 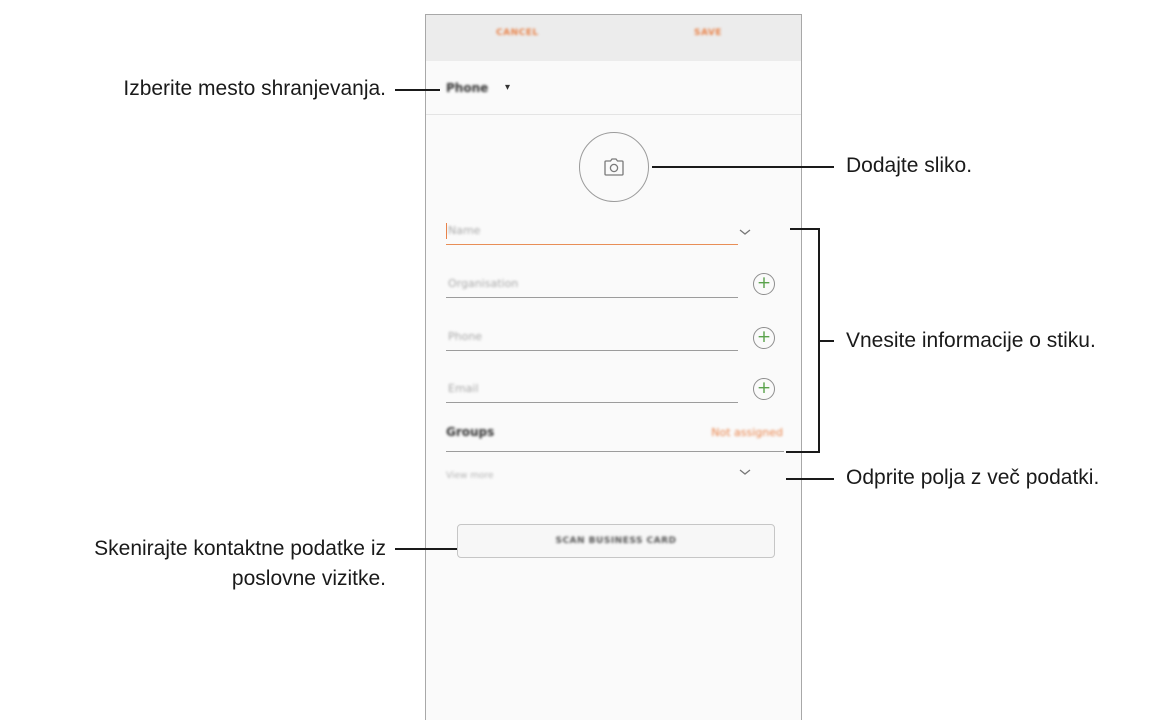 I want to click on callout-scan-line-2: poslovne vizitke., so click(x=308, y=578).